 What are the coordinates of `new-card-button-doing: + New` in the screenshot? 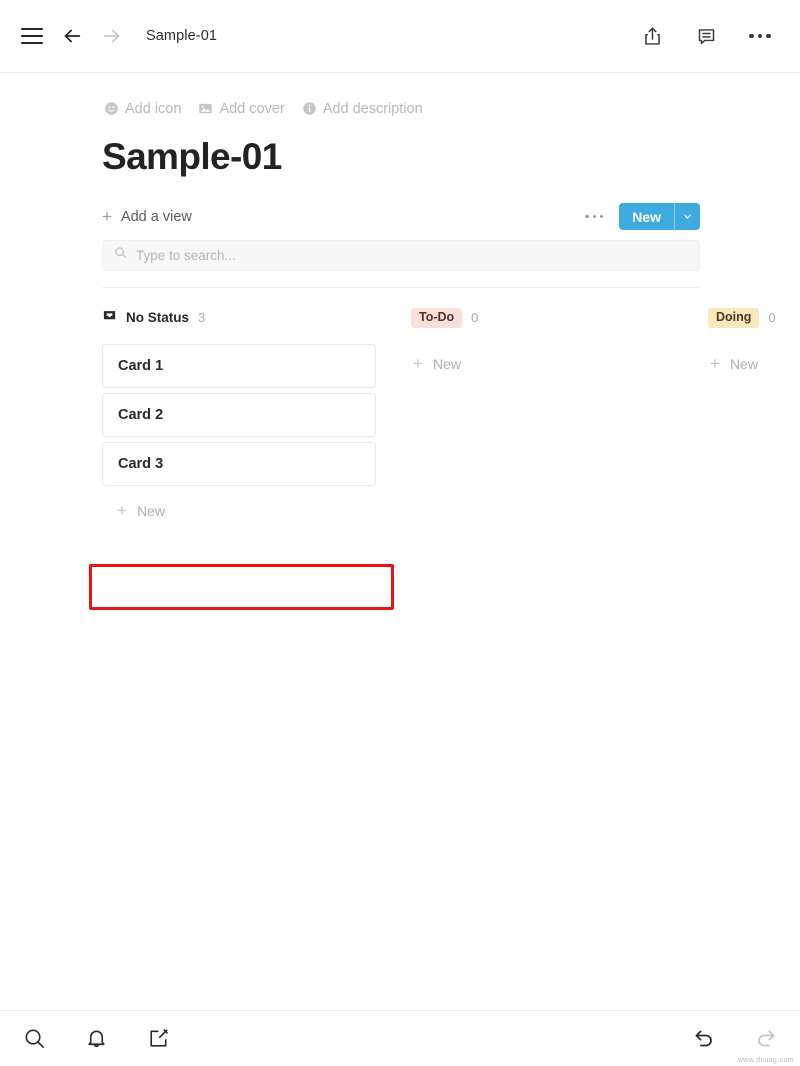 It's located at (748, 364).